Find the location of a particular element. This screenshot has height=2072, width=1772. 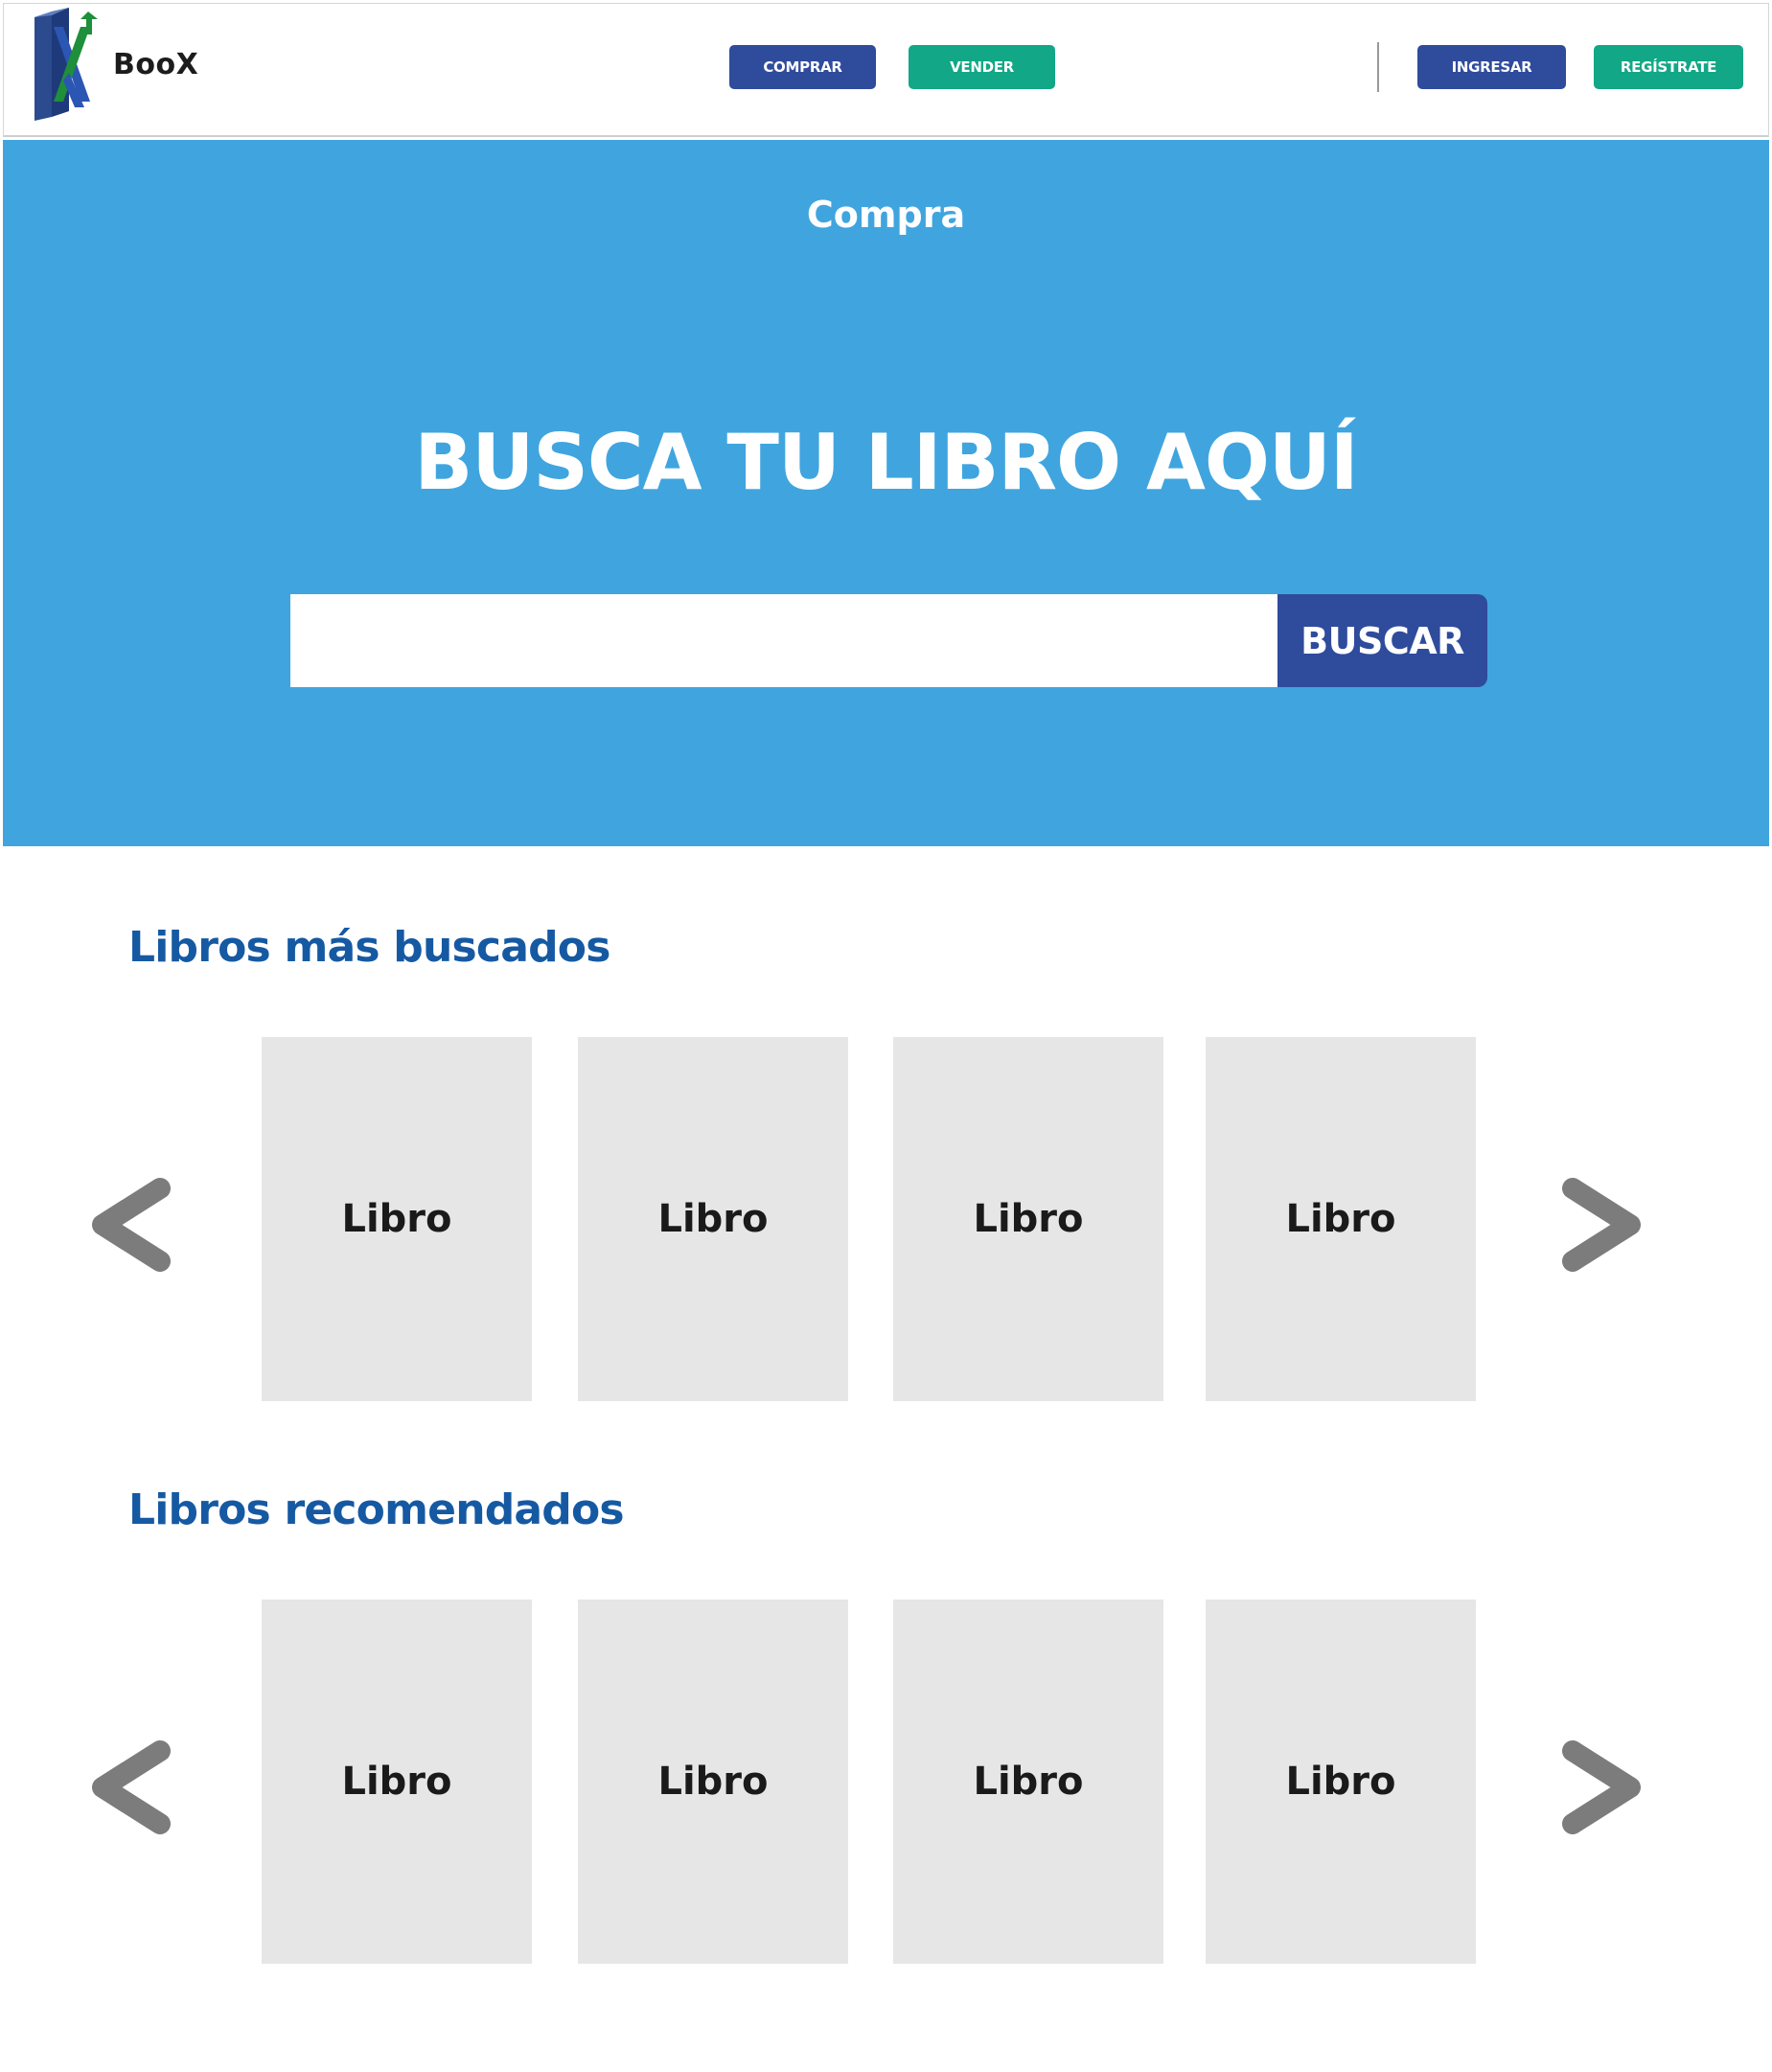

top-navbar: BooX COMPRAR VENDER INGRESAR REGÍSTRATE is located at coordinates (886, 70).